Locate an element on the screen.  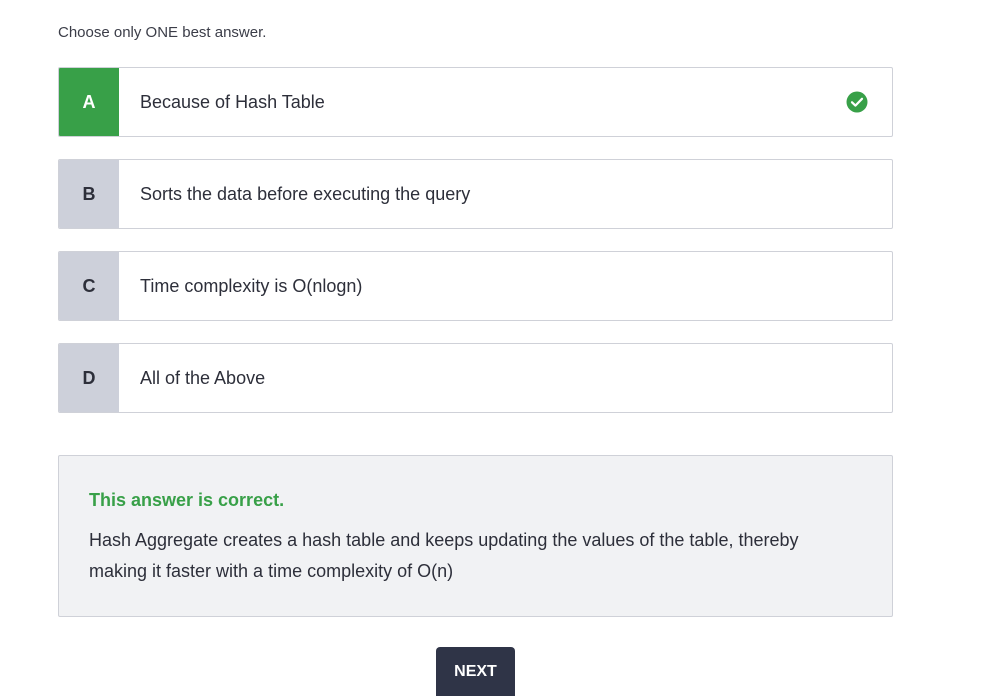
option-d: D All of the Above is located at coordinates (475, 378).